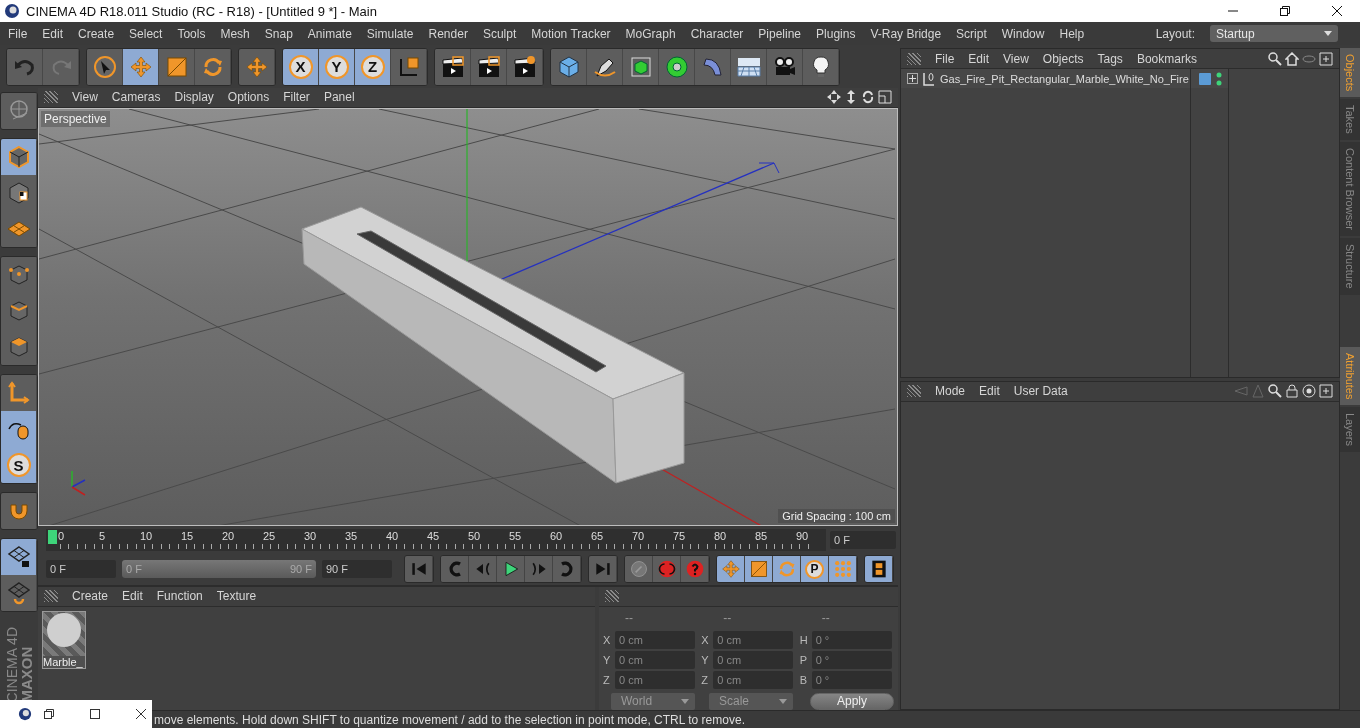 The image size is (1360, 728). What do you see at coordinates (64, 640) in the screenshot?
I see `material-swatch: Marble_` at bounding box center [64, 640].